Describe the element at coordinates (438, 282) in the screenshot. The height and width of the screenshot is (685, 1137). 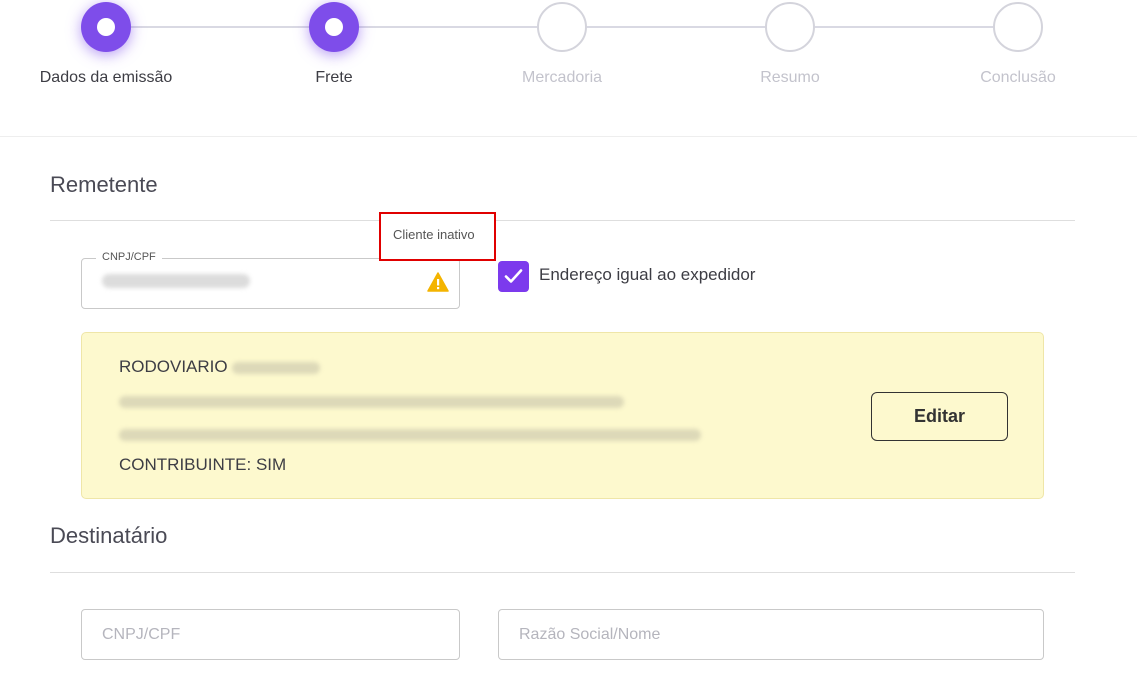
I see `warning-icon` at that location.